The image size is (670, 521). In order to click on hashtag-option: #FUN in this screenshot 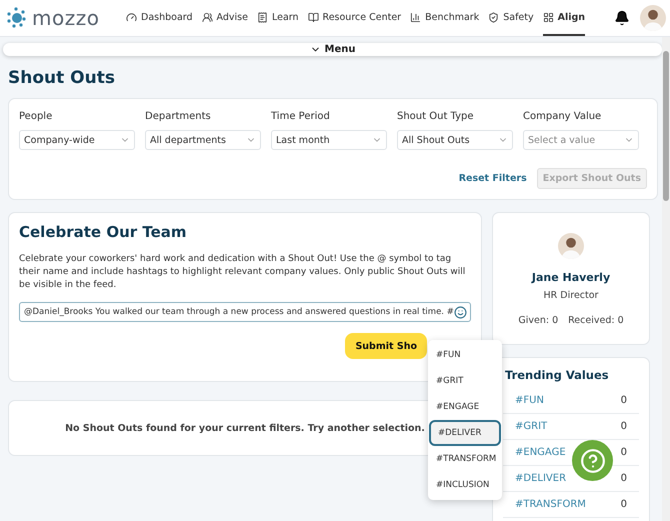, I will do `click(465, 355)`.